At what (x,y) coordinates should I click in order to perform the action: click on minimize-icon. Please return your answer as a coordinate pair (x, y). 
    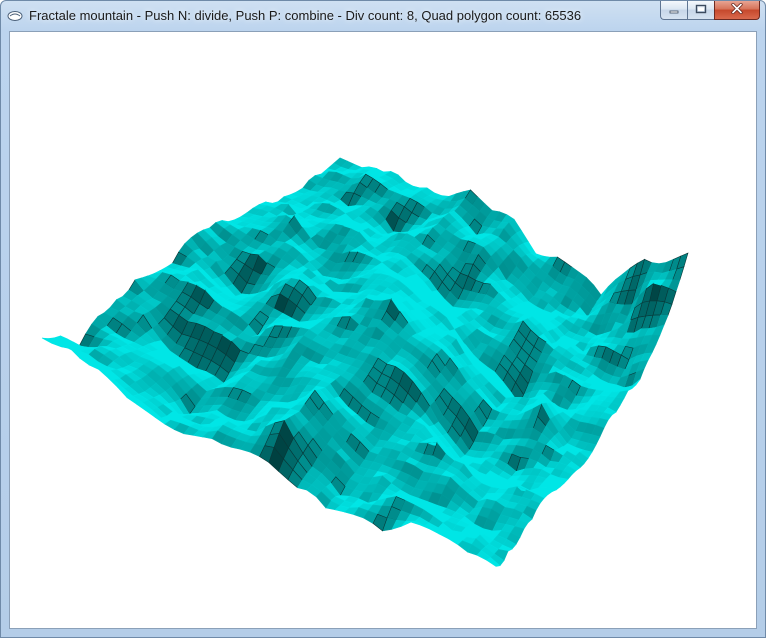
    Looking at the image, I should click on (674, 10).